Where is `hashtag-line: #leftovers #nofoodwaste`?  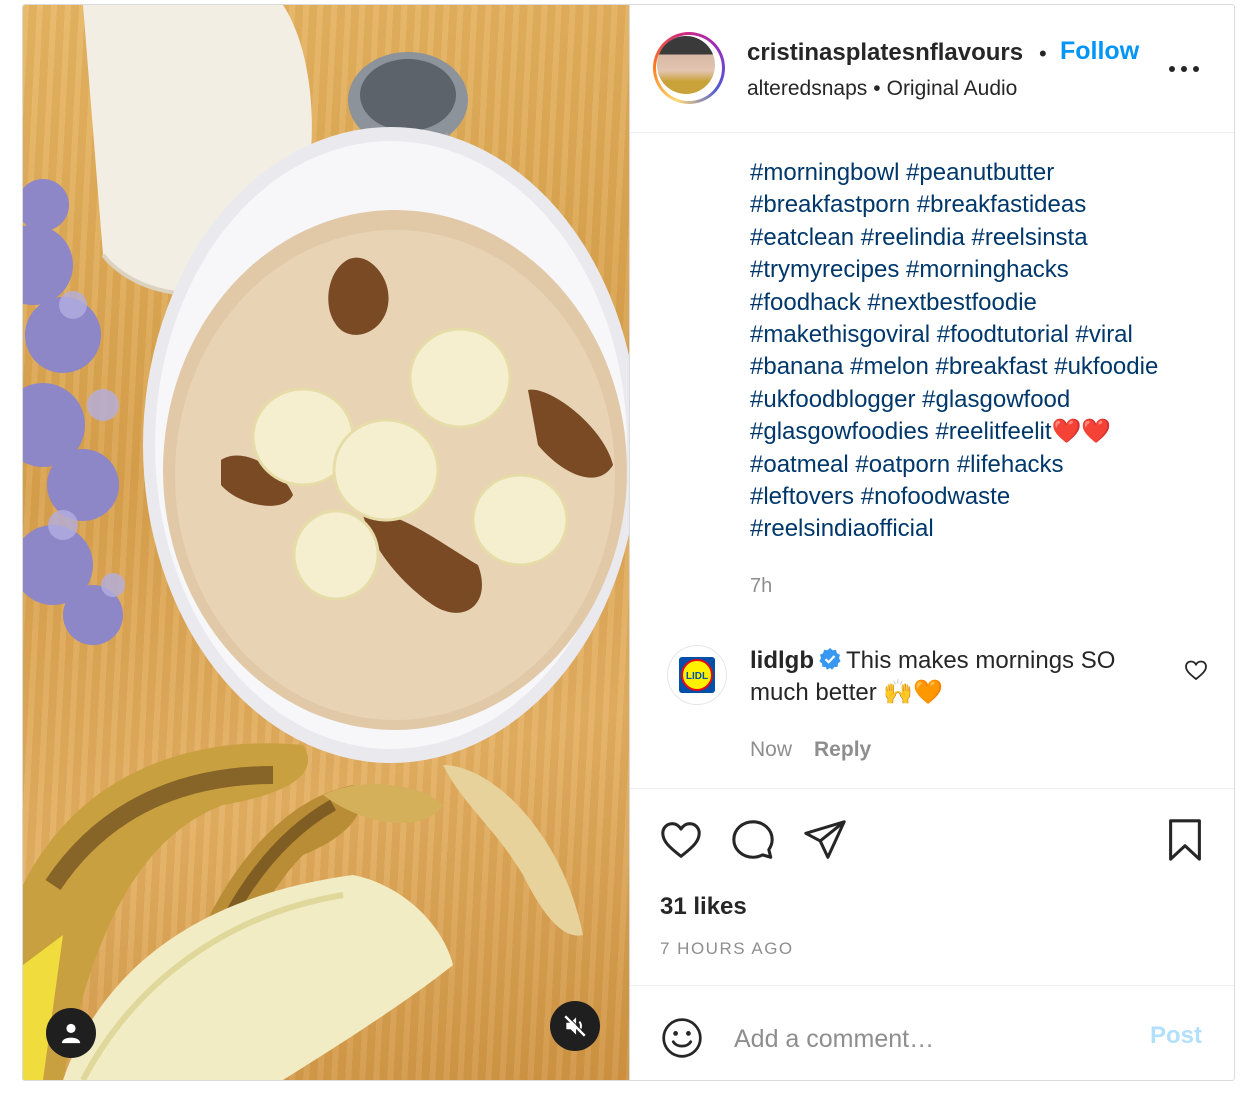
hashtag-line: #leftovers #nofoodwaste is located at coordinates (985, 497).